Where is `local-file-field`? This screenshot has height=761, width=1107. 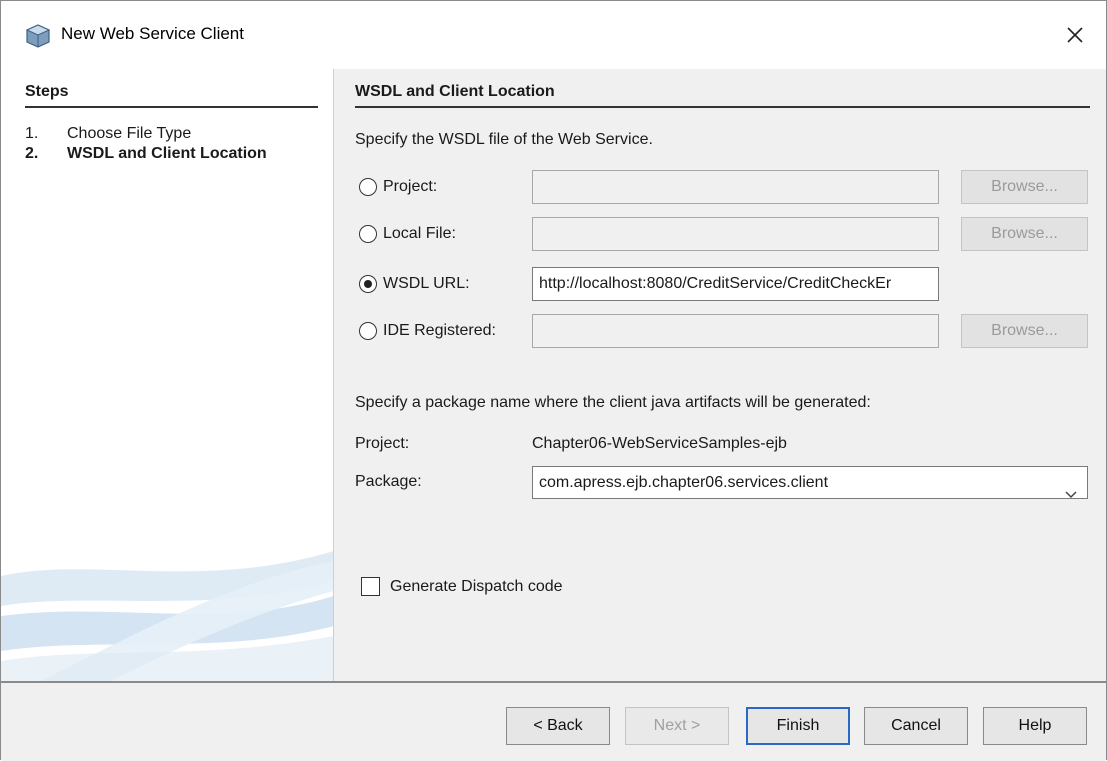 local-file-field is located at coordinates (735, 234).